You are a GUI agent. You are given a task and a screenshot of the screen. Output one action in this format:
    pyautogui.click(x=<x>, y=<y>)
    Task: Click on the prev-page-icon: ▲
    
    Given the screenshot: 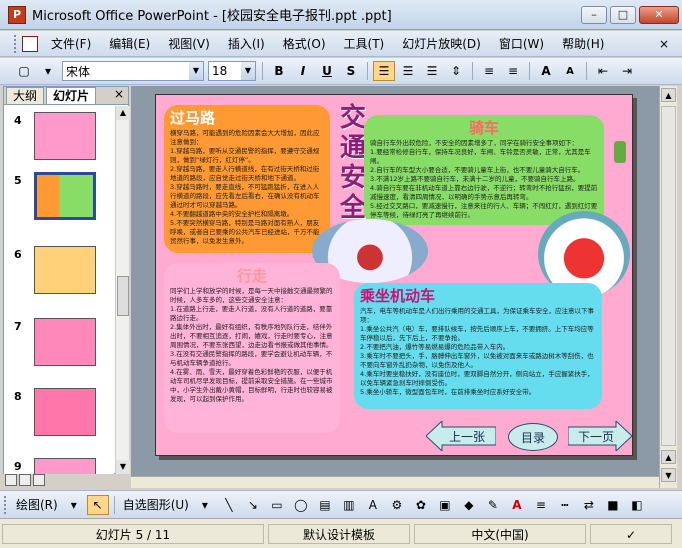 What is the action you would take?
    pyautogui.click(x=668, y=457)
    